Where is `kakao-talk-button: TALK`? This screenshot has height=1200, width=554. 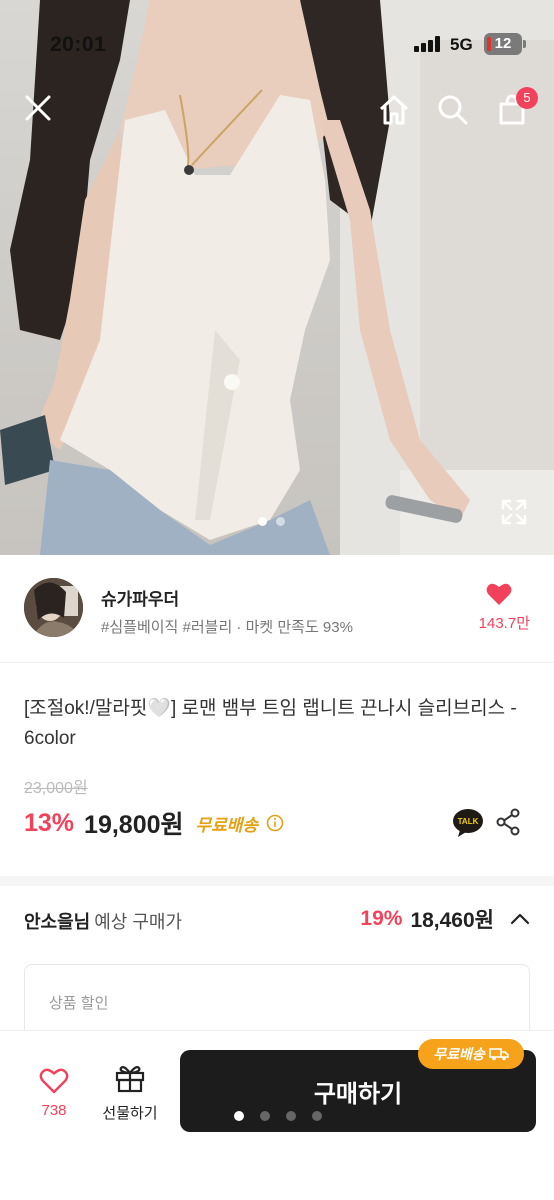 kakao-talk-button: TALK is located at coordinates (468, 825).